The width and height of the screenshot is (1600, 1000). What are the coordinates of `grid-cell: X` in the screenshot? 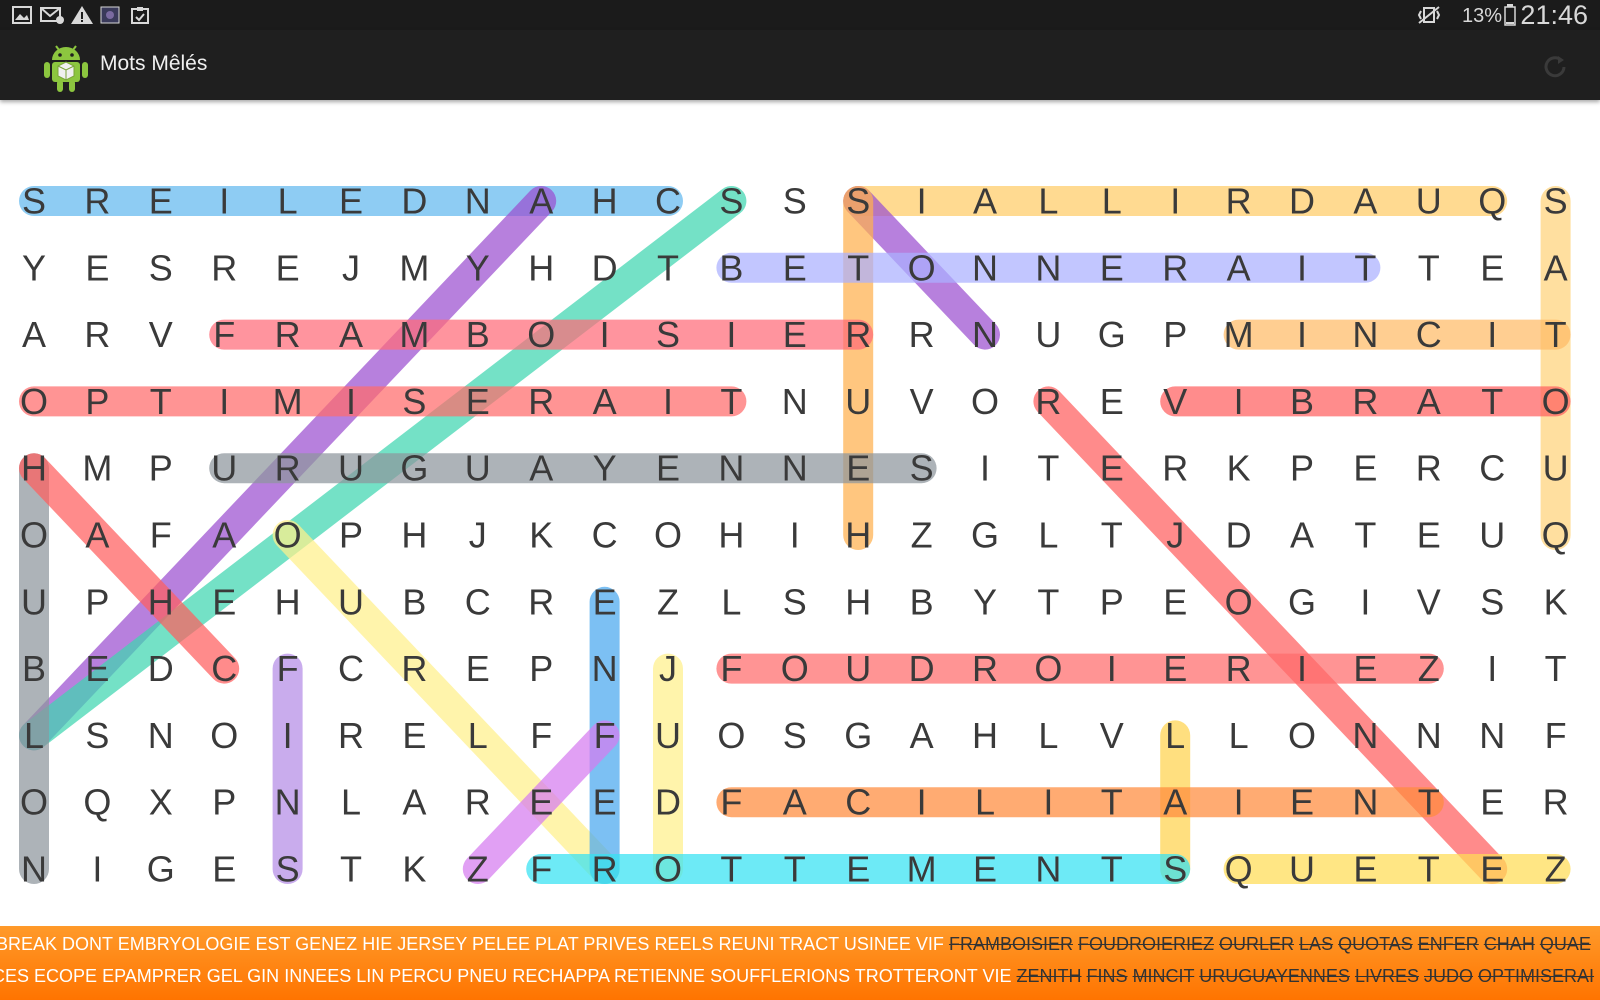 It's located at (161, 802).